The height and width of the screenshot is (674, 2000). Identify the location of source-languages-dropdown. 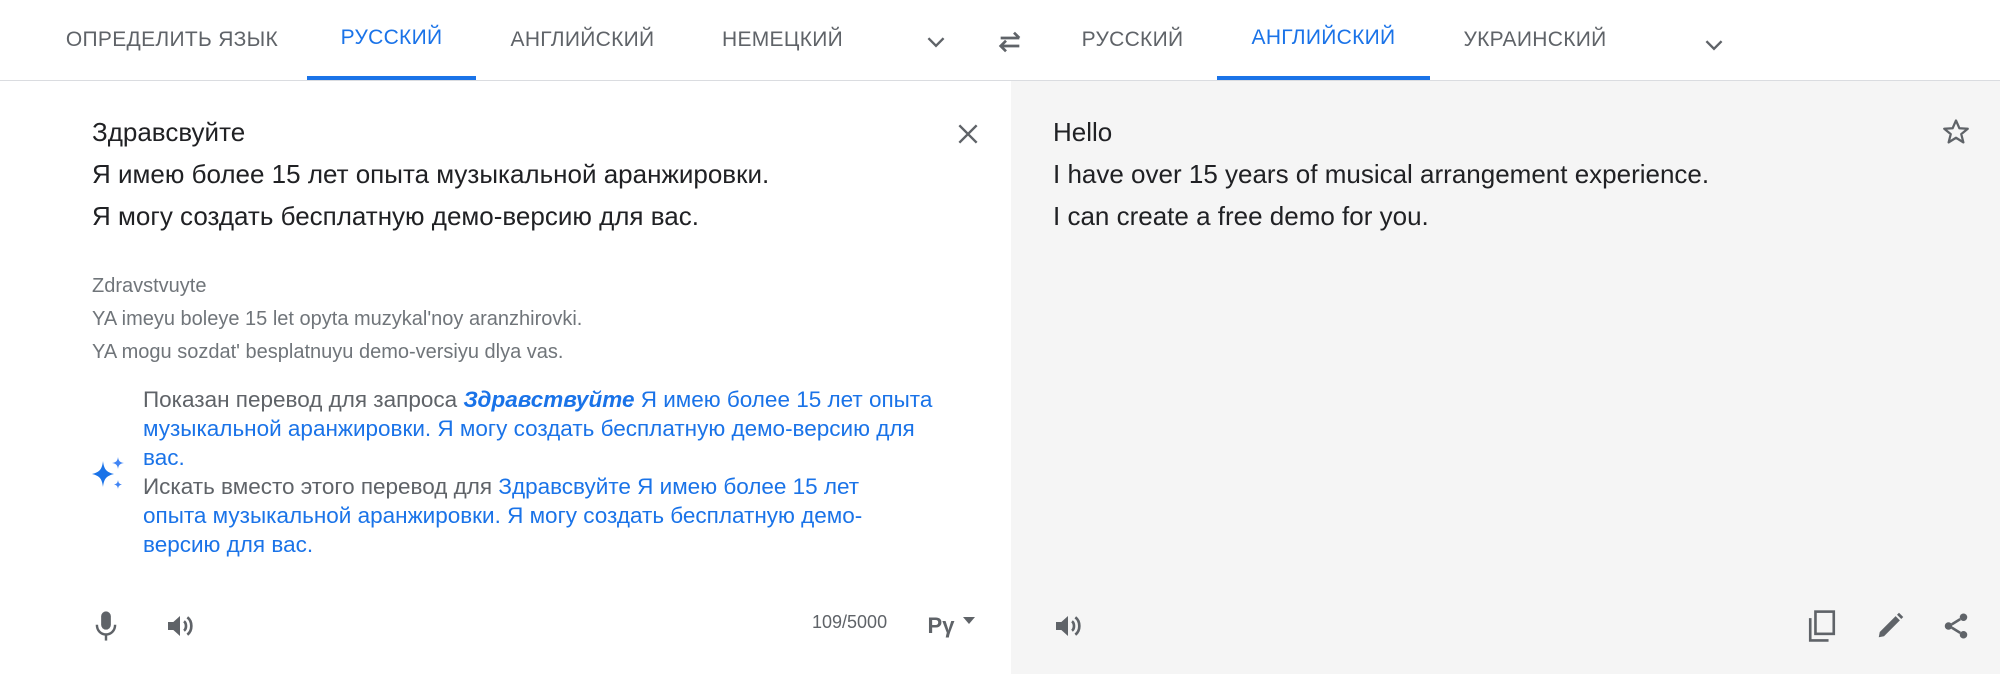
(936, 42).